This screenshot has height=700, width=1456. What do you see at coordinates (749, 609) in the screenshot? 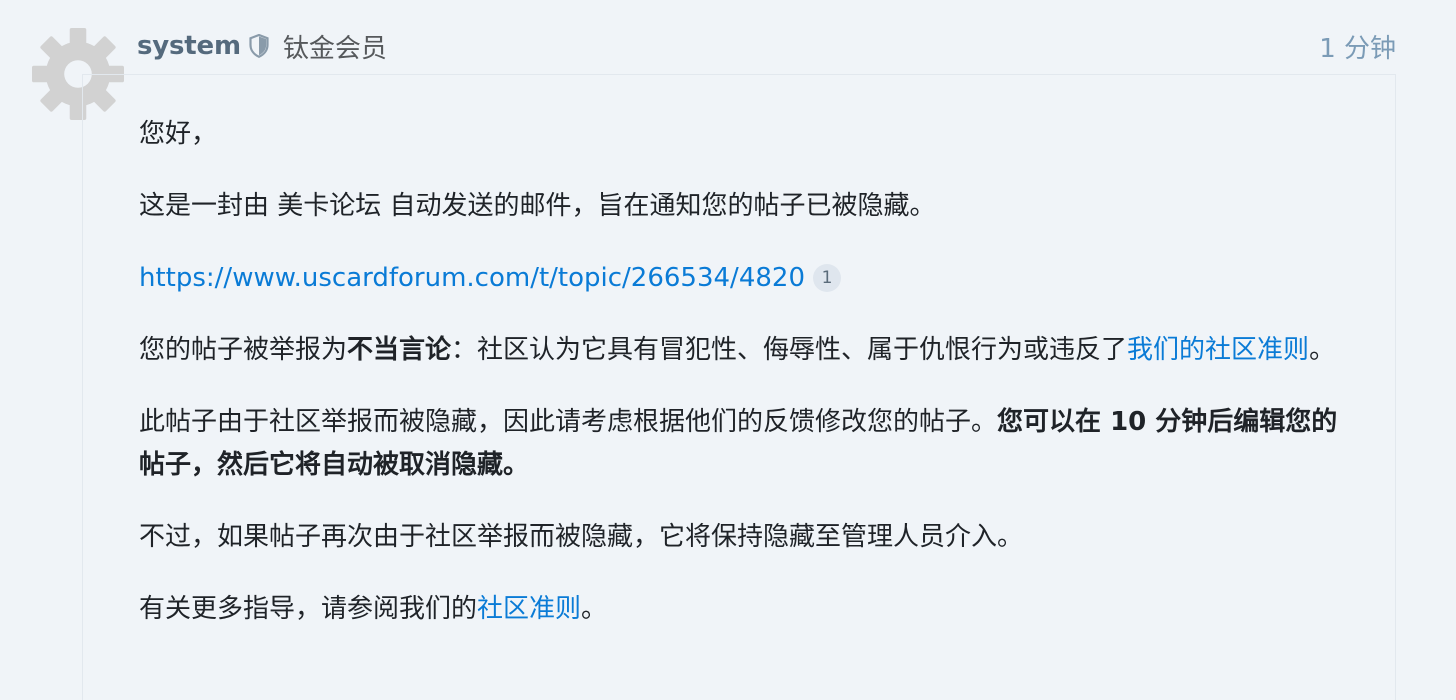
I see `guidance-paragraph: 有关更多指导，请参阅我们的社区准则。` at bounding box center [749, 609].